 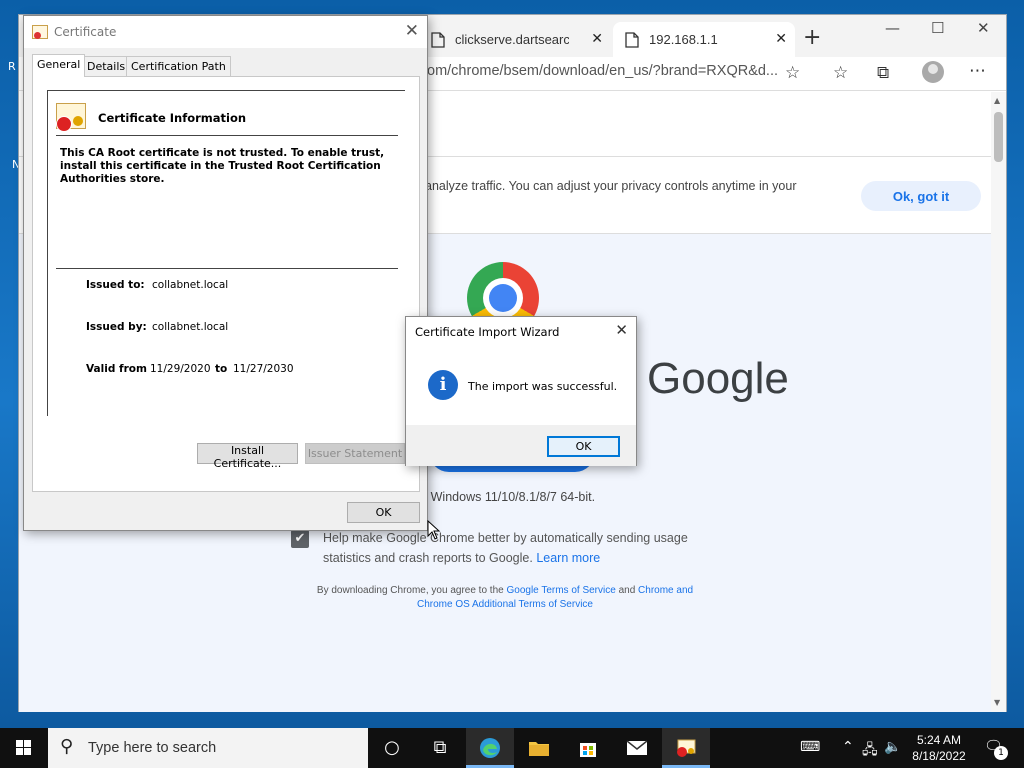 I want to click on system-clock: 5:24 AM 8/18/2022, so click(x=939, y=748).